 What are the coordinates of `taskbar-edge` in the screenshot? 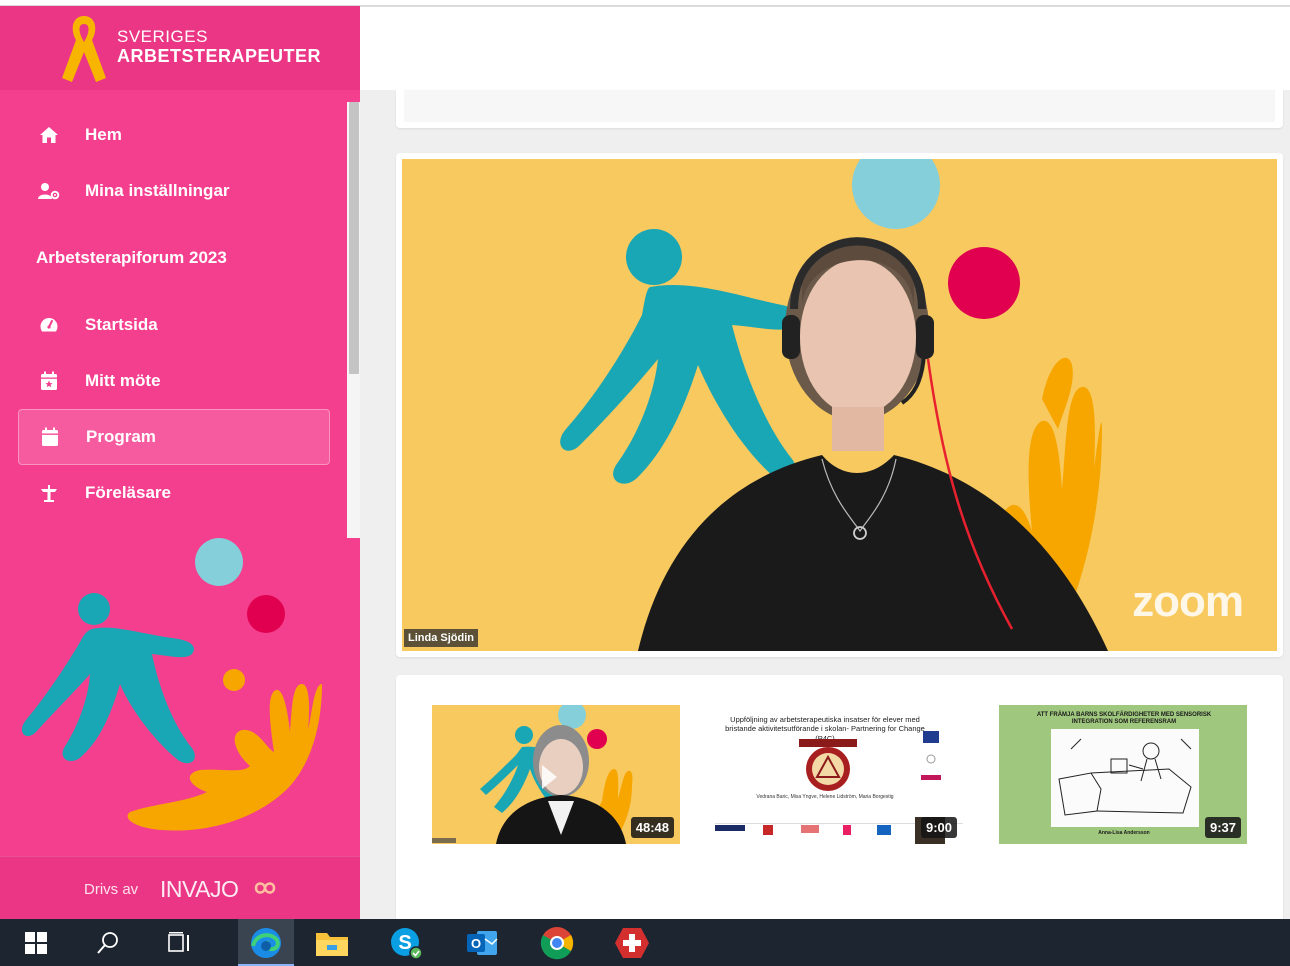 It's located at (266, 942).